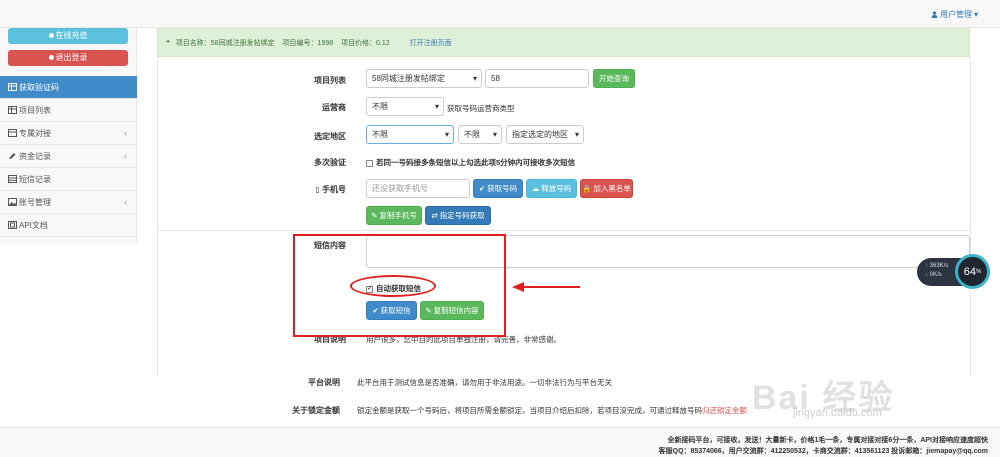  I want to click on carrier-select-value: 不限, so click(380, 106).